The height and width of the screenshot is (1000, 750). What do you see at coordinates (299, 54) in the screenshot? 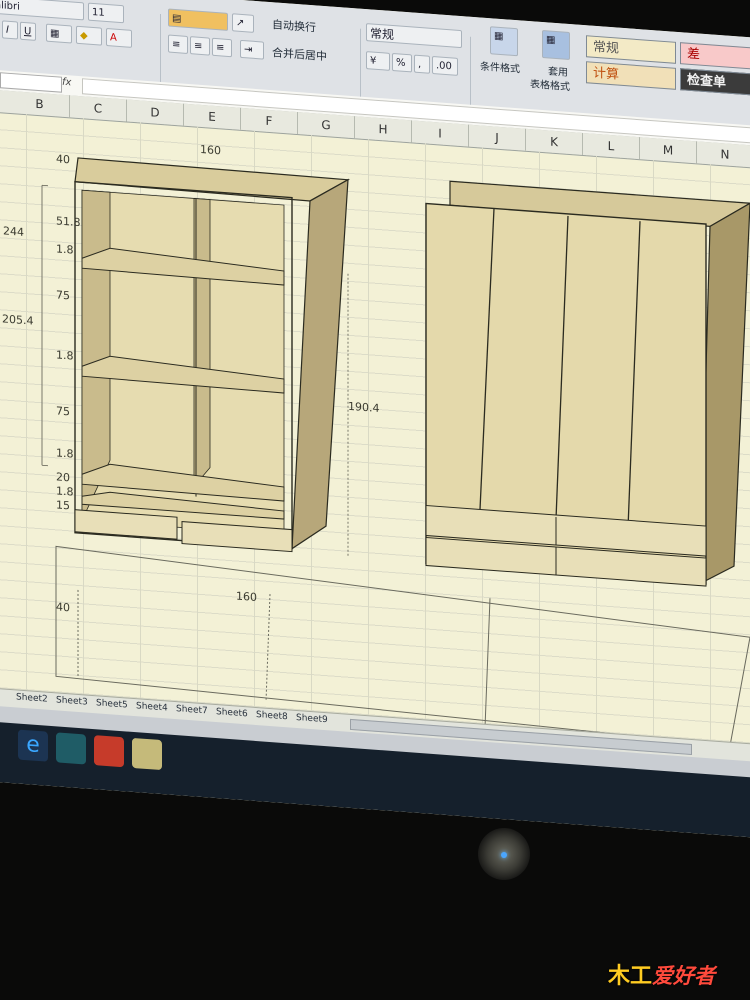
I see `merge-center-button: 合并后居中` at bounding box center [299, 54].